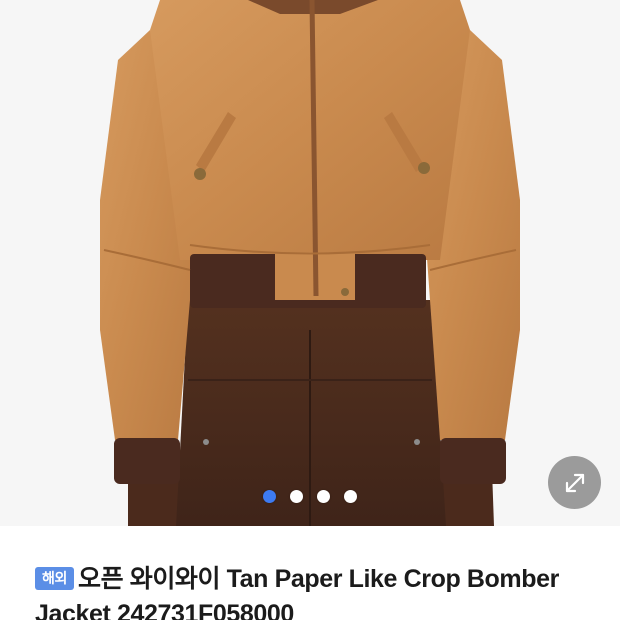 The height and width of the screenshot is (620, 620). What do you see at coordinates (310, 496) in the screenshot?
I see `gallery-pagination` at bounding box center [310, 496].